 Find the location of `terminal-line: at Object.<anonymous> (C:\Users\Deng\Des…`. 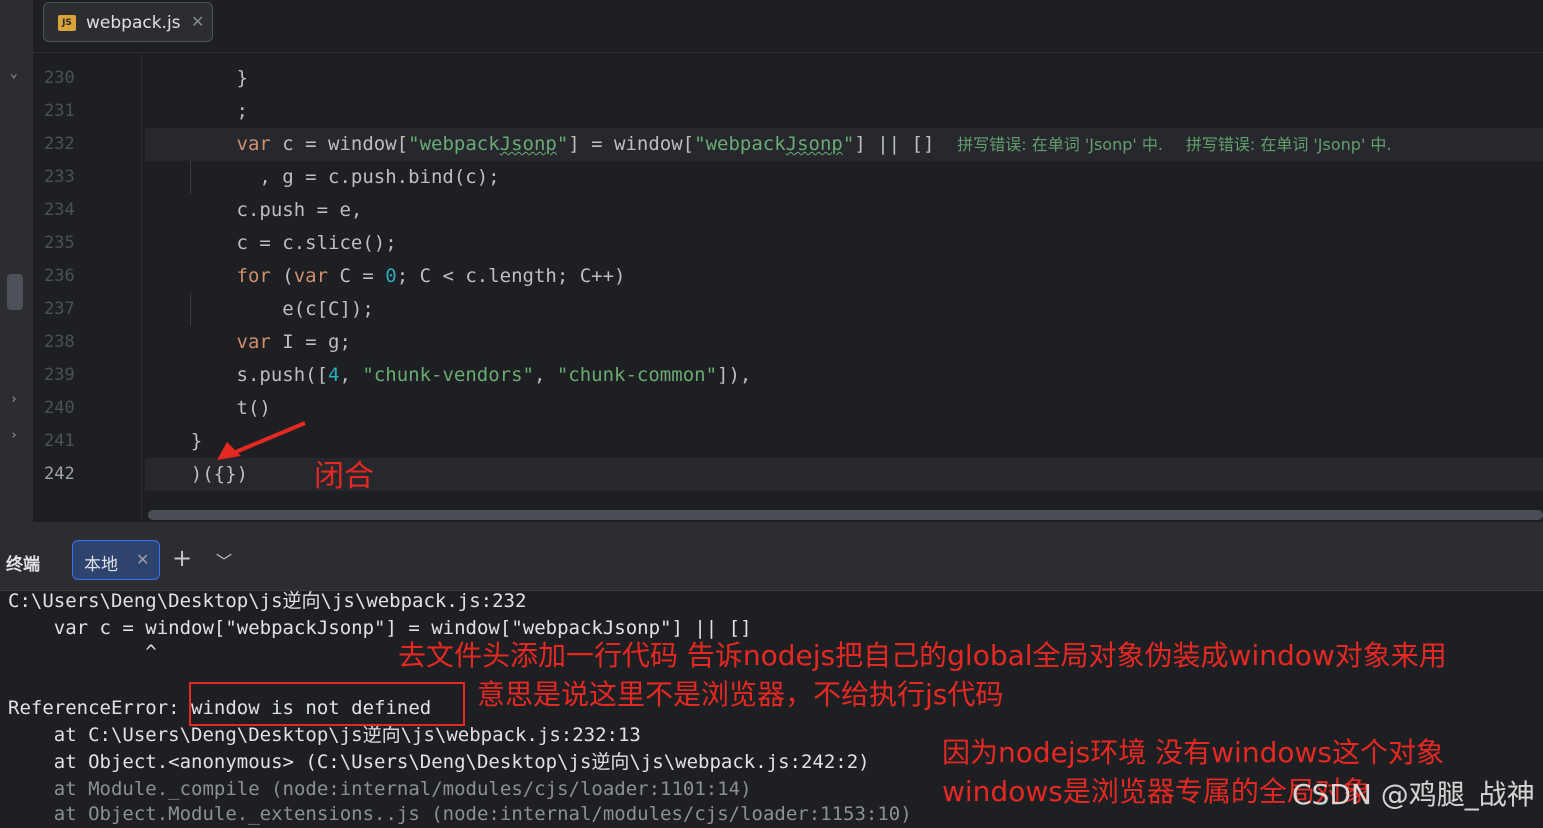

terminal-line: at Object.<anonymous> (C:\Users\Deng\Des… is located at coordinates (439, 762).